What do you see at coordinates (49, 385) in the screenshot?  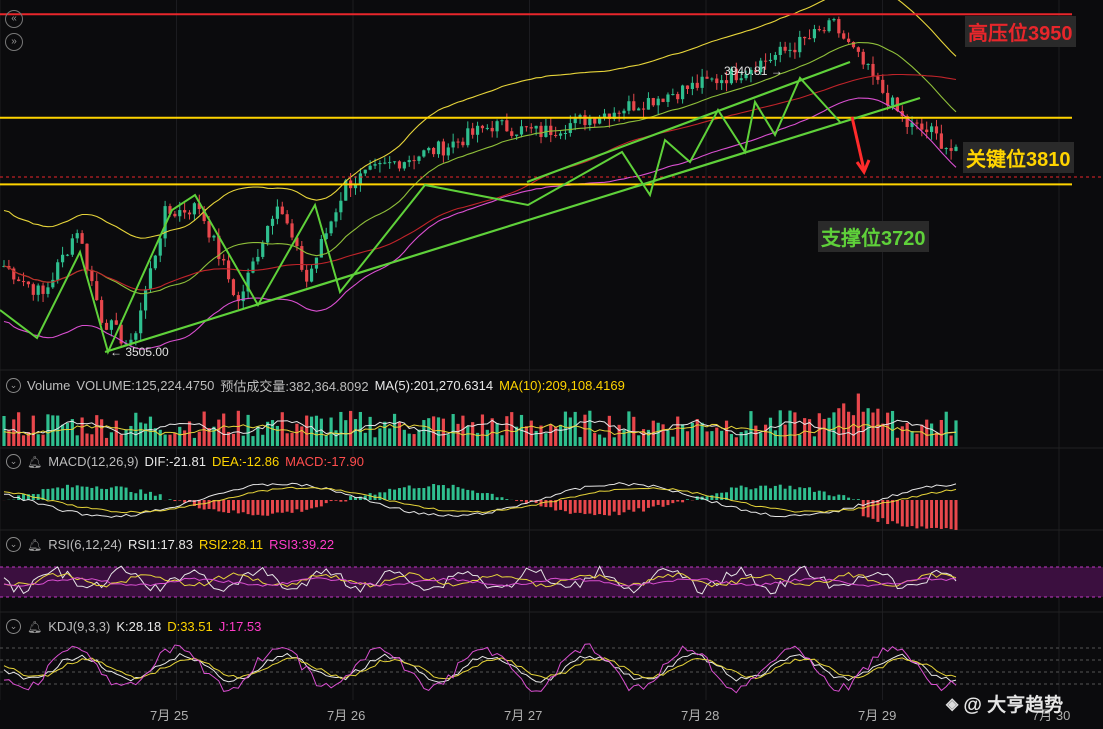 I see `volume-name: Volume` at bounding box center [49, 385].